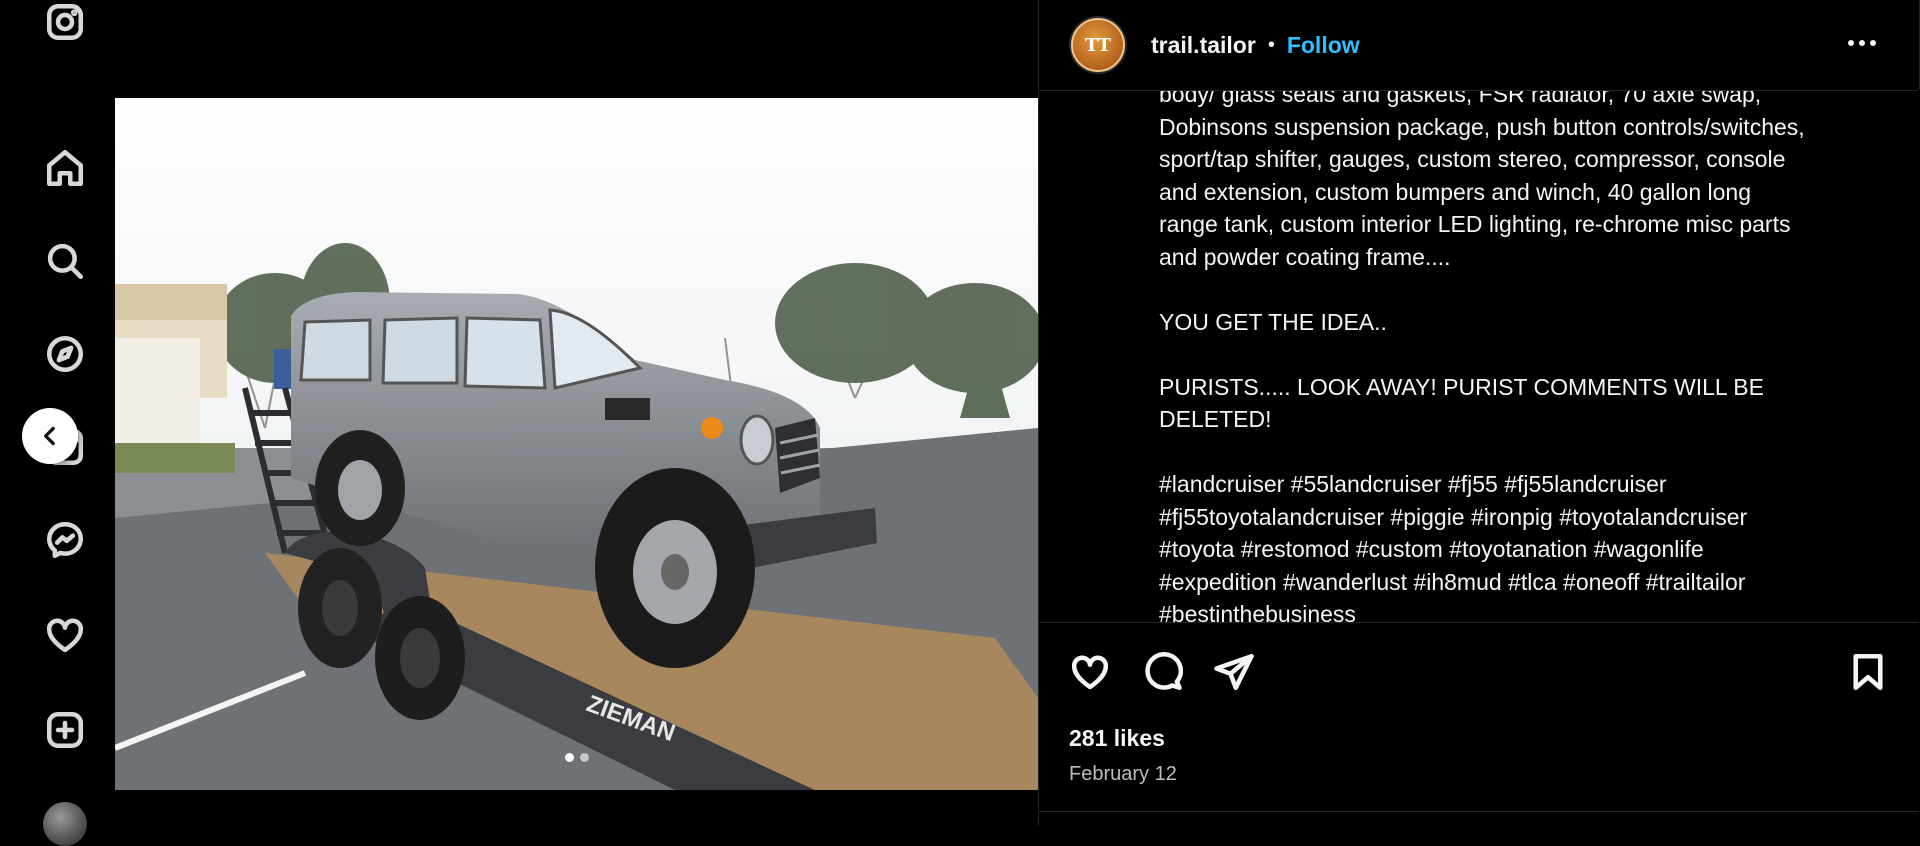 The width and height of the screenshot is (1920, 846). I want to click on comment-button, so click(1162, 672).